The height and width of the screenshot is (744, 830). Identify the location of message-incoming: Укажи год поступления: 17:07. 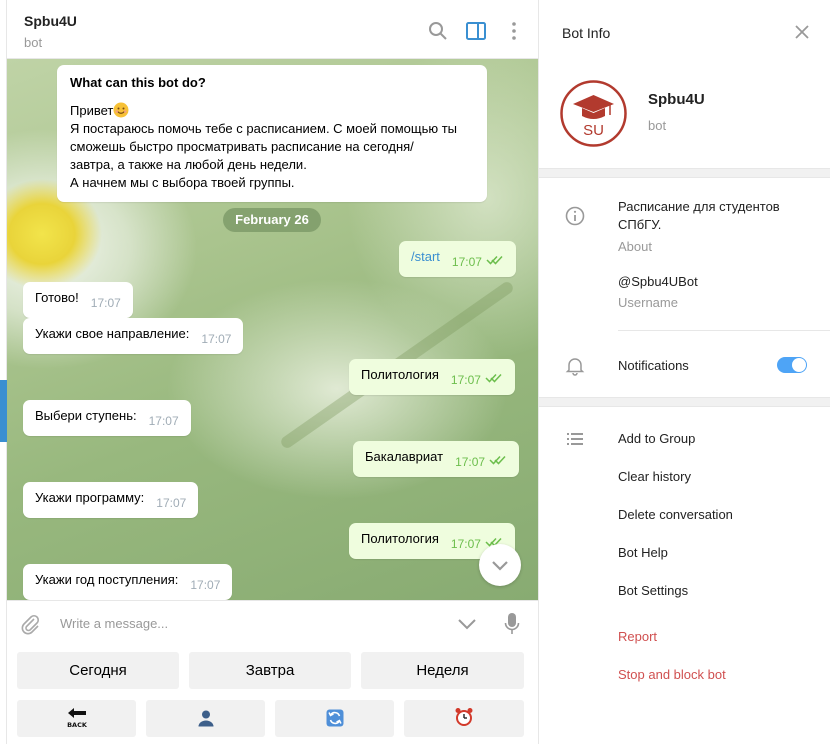
(128, 582).